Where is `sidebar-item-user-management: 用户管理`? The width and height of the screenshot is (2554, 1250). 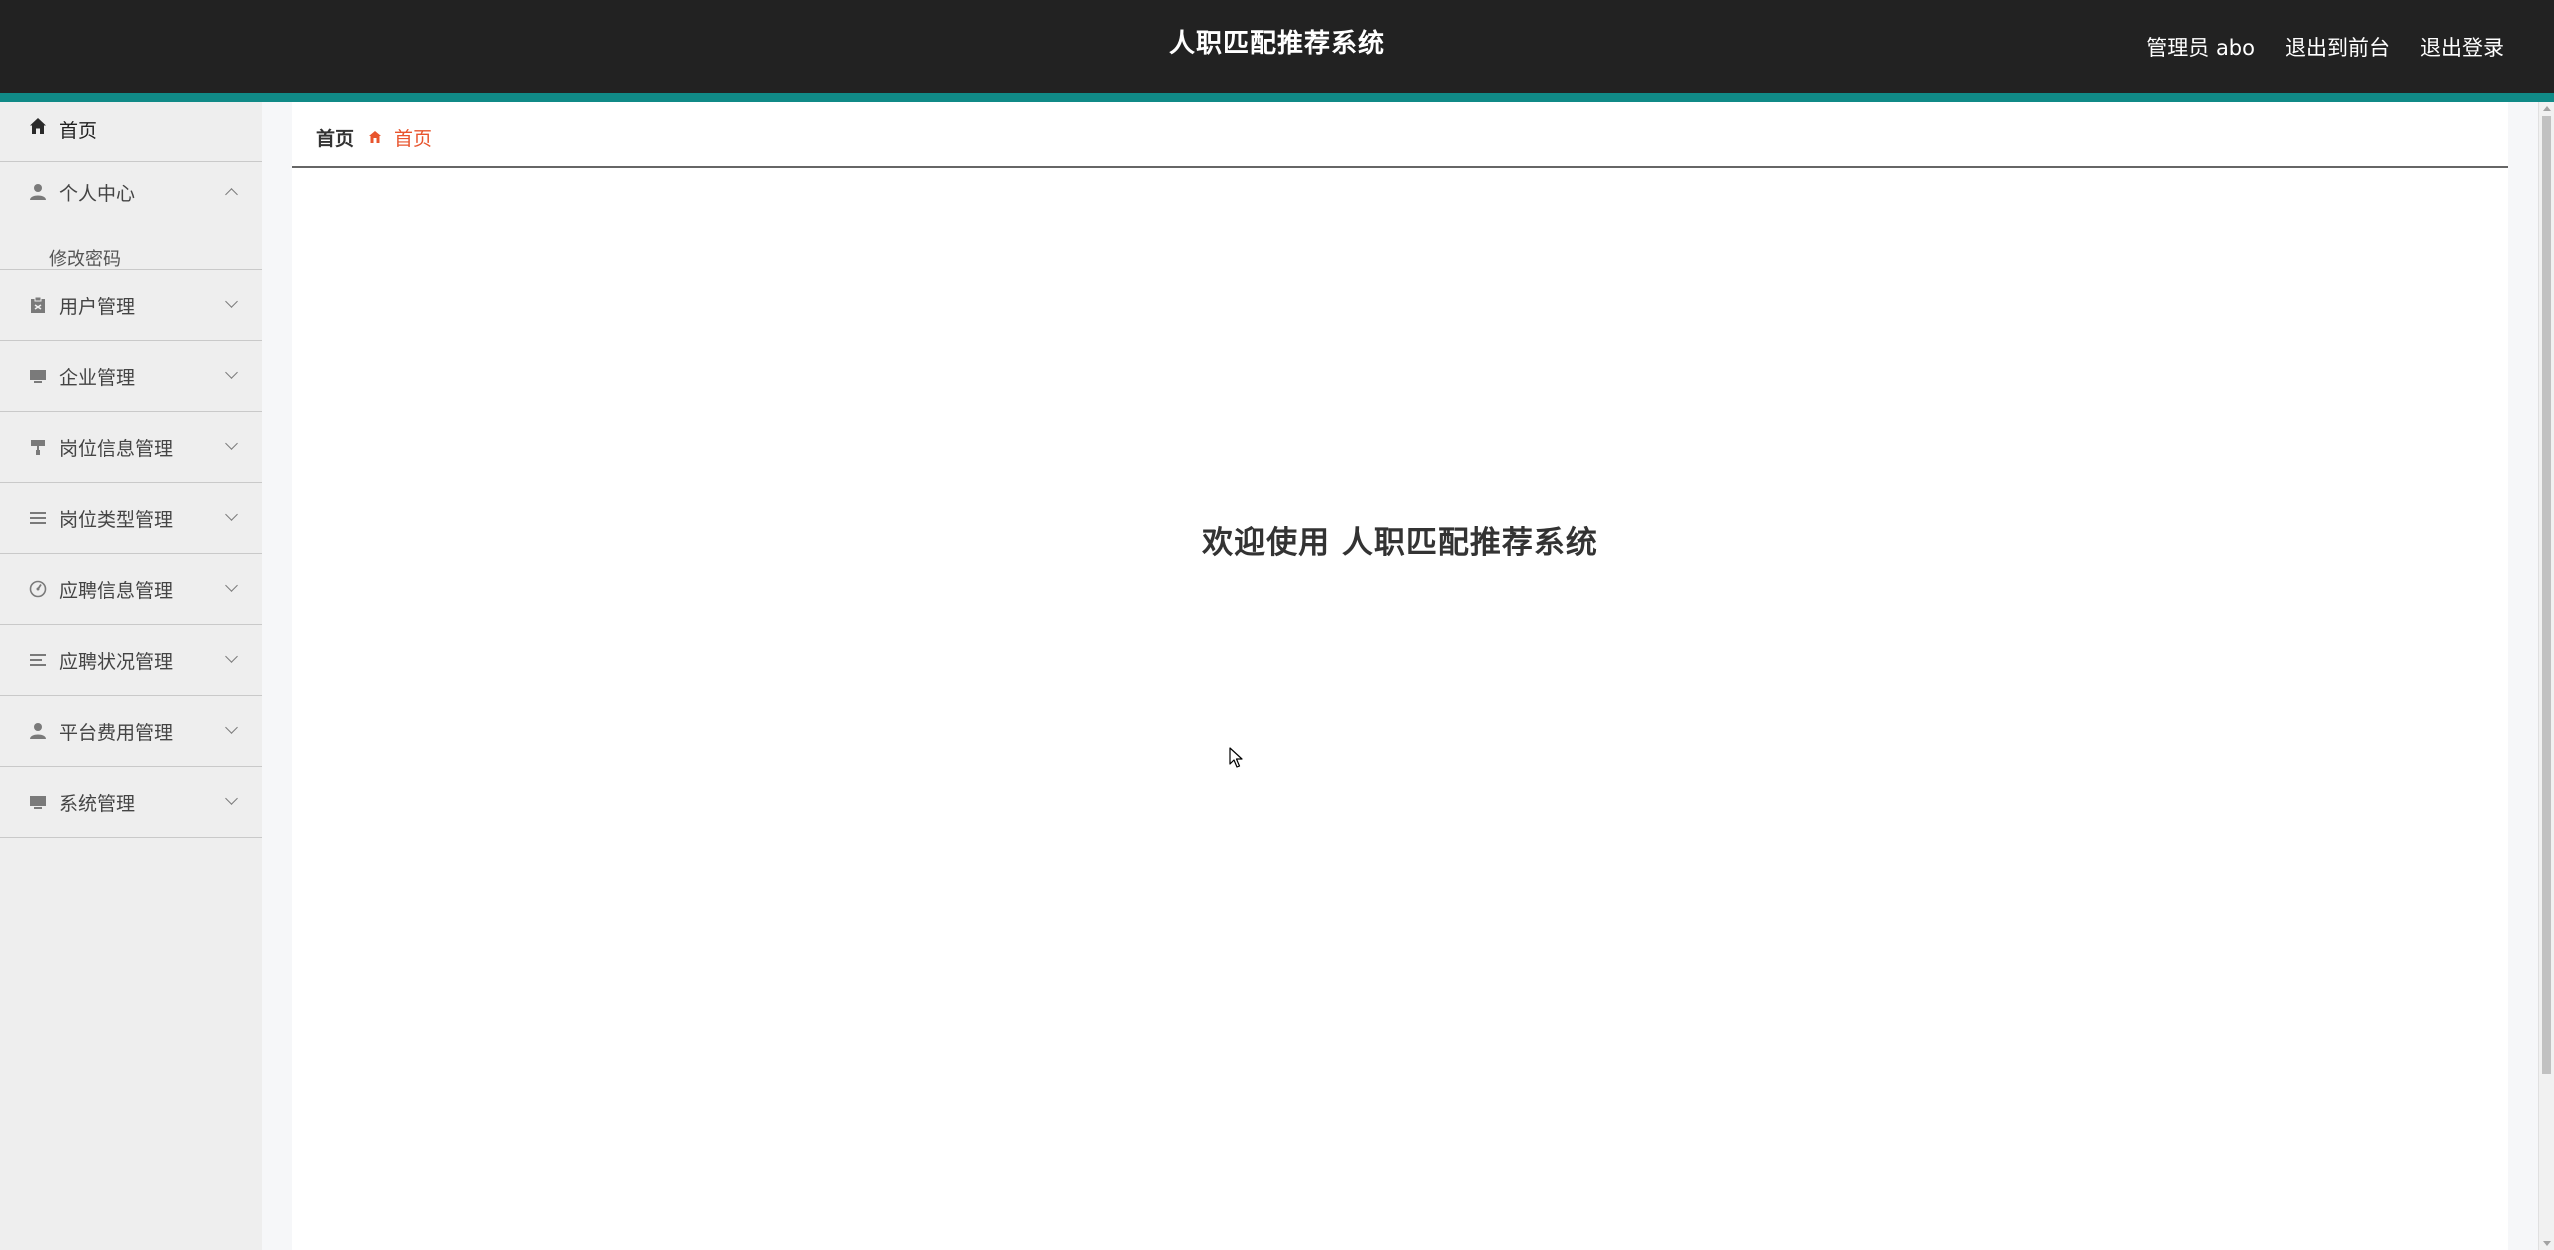
sidebar-item-user-management: 用户管理 is located at coordinates (131, 305).